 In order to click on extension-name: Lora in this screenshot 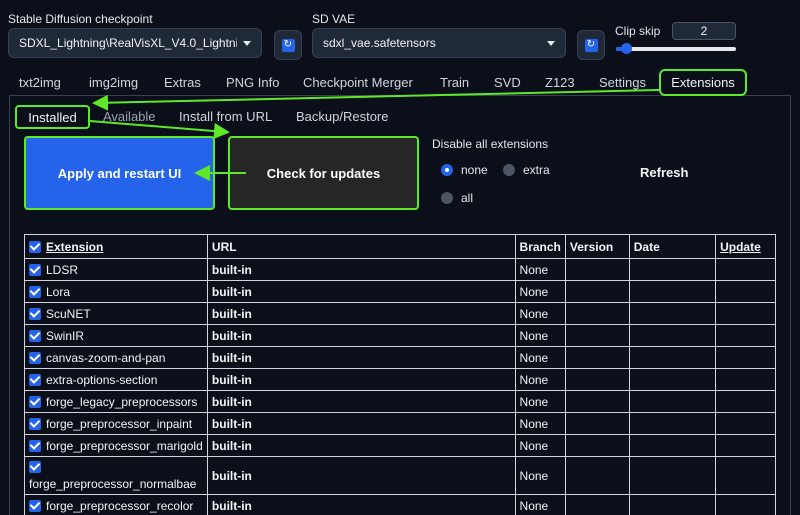, I will do `click(58, 291)`.